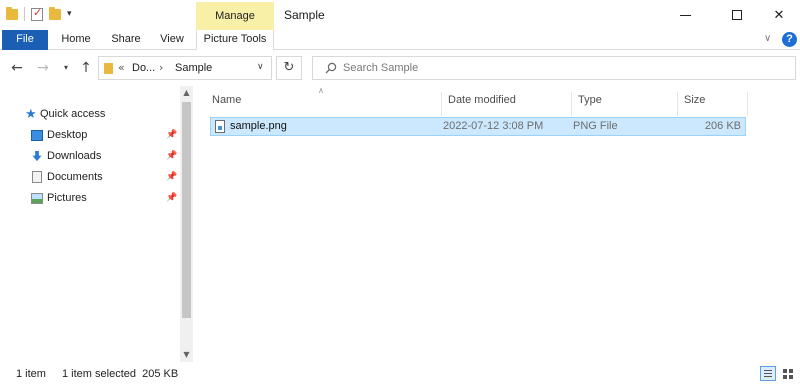 This screenshot has height=385, width=800. What do you see at coordinates (331, 68) in the screenshot?
I see `search-icon` at bounding box center [331, 68].